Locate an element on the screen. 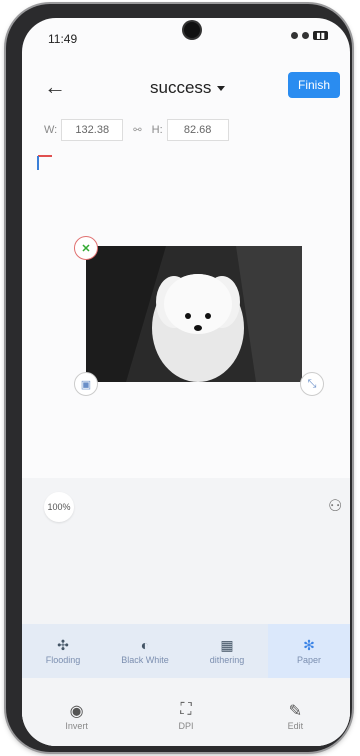 The height and width of the screenshot is (756, 360). edit-icon: ✎ is located at coordinates (295, 711).